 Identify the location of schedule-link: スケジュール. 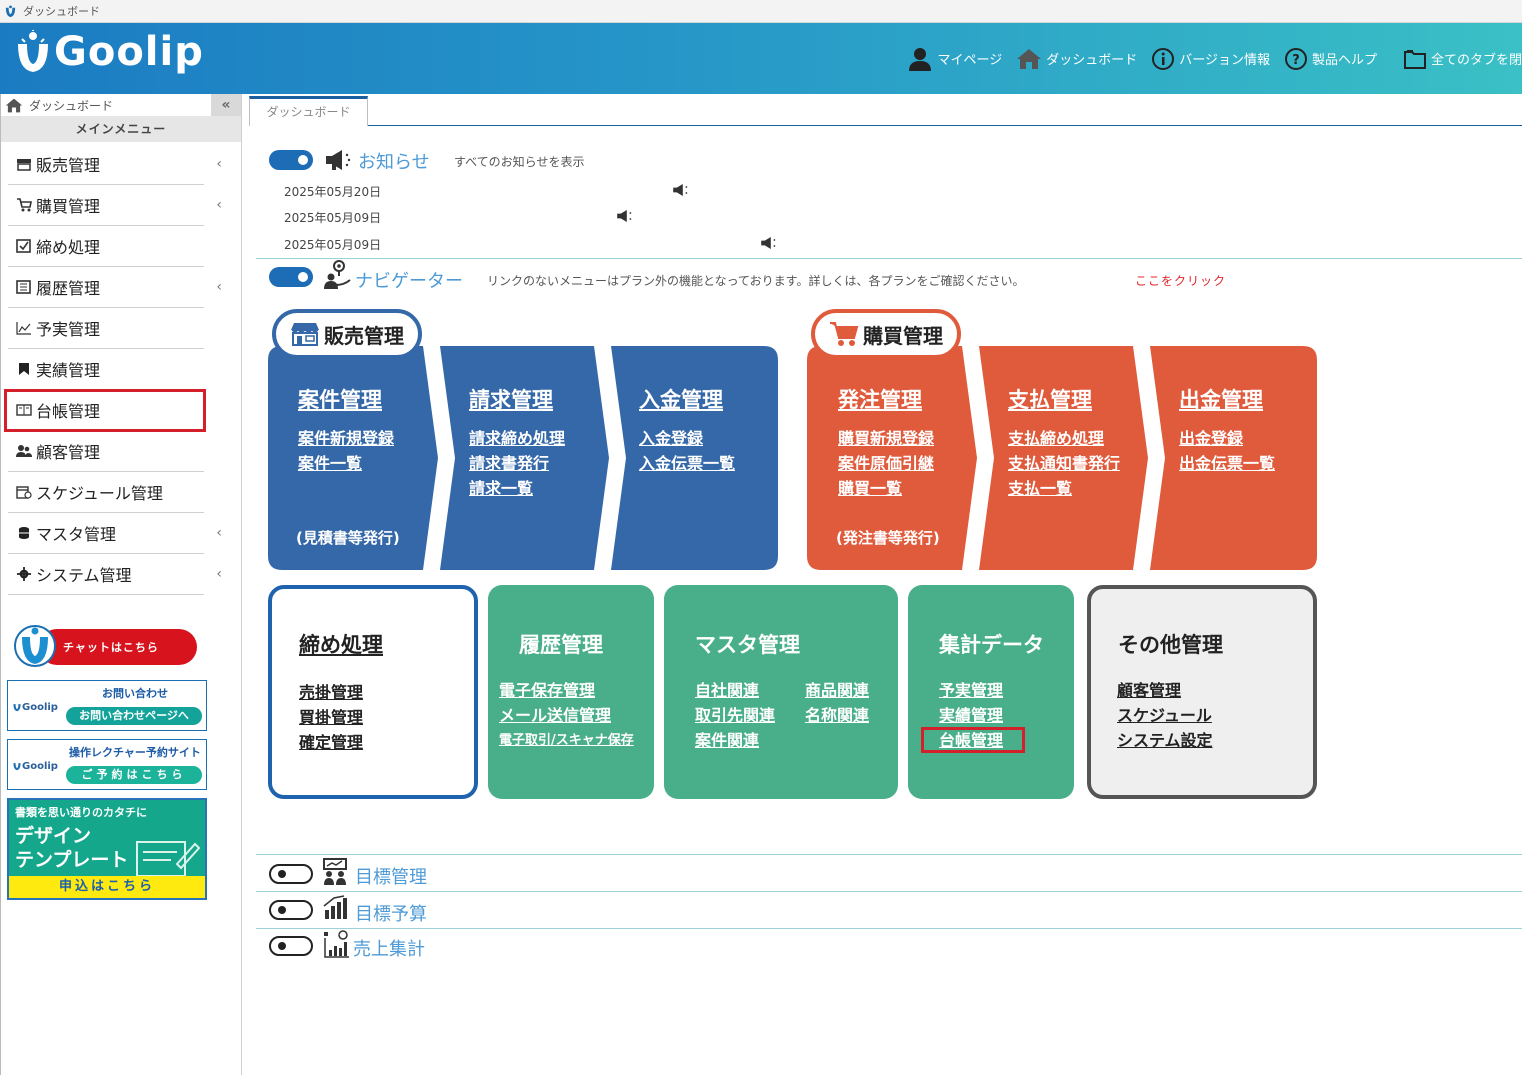
(1164, 715).